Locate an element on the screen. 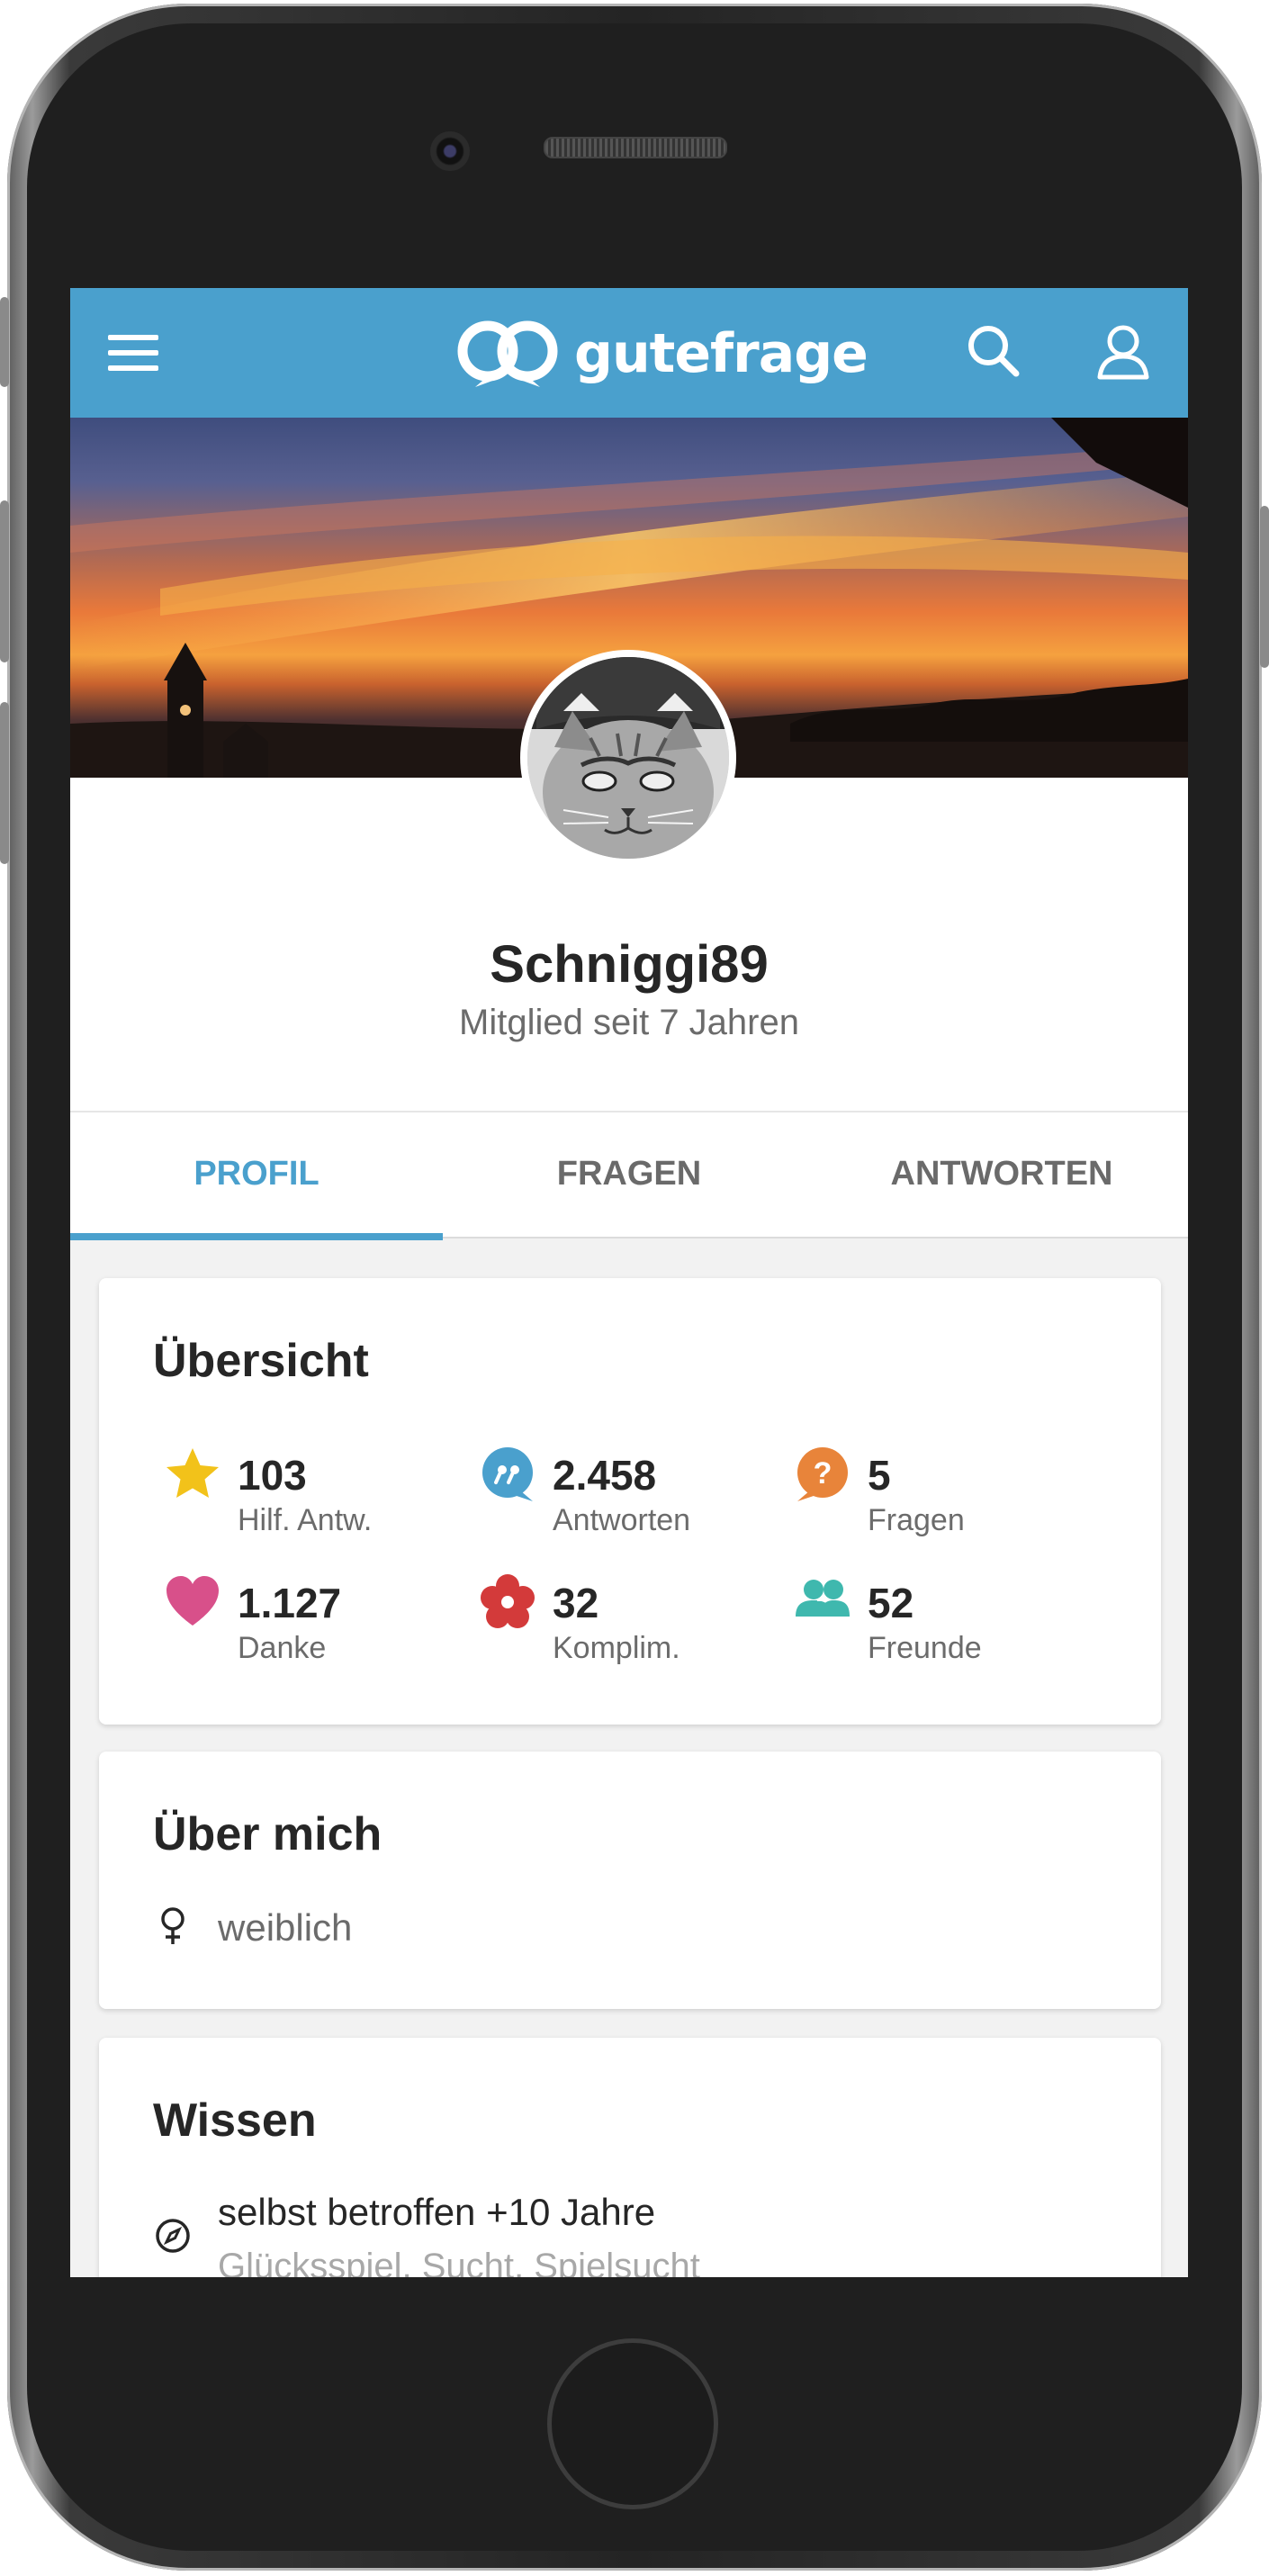 The image size is (1269, 2576). friends-icon is located at coordinates (823, 1598).